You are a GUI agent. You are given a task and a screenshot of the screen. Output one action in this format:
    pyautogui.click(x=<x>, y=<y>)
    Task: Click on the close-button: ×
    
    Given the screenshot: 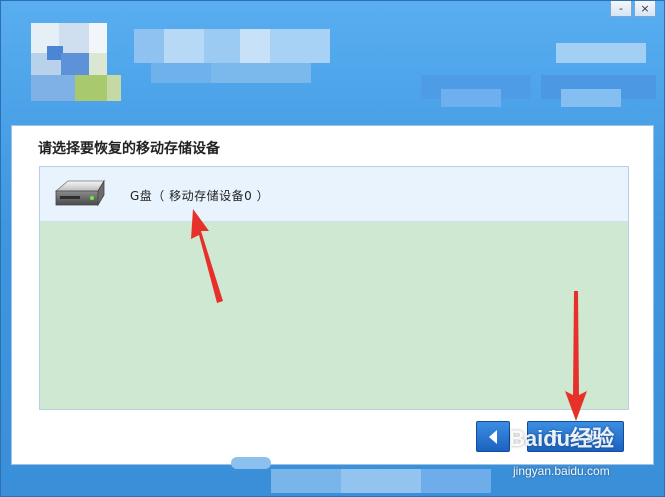 What is the action you would take?
    pyautogui.click(x=645, y=9)
    